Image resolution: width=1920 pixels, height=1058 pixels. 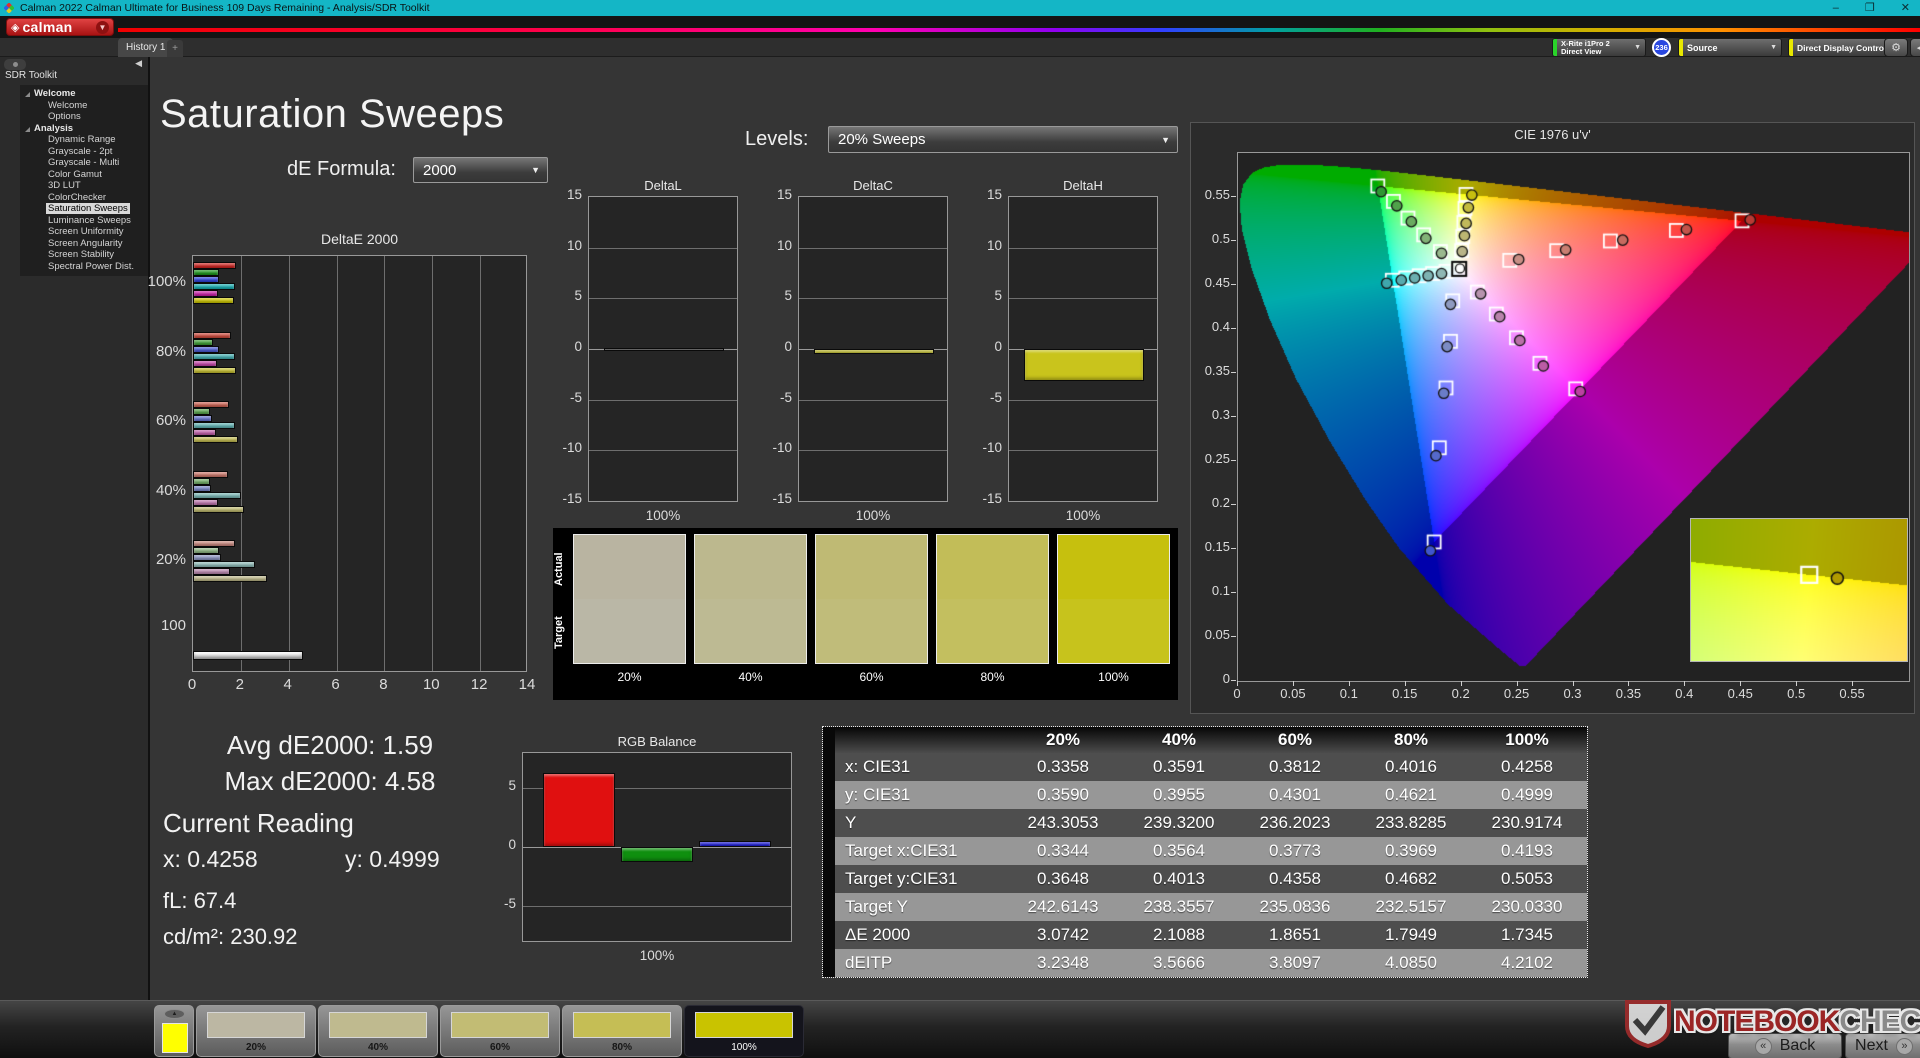 What do you see at coordinates (1084, 365) in the screenshot?
I see `deltaH-bar` at bounding box center [1084, 365].